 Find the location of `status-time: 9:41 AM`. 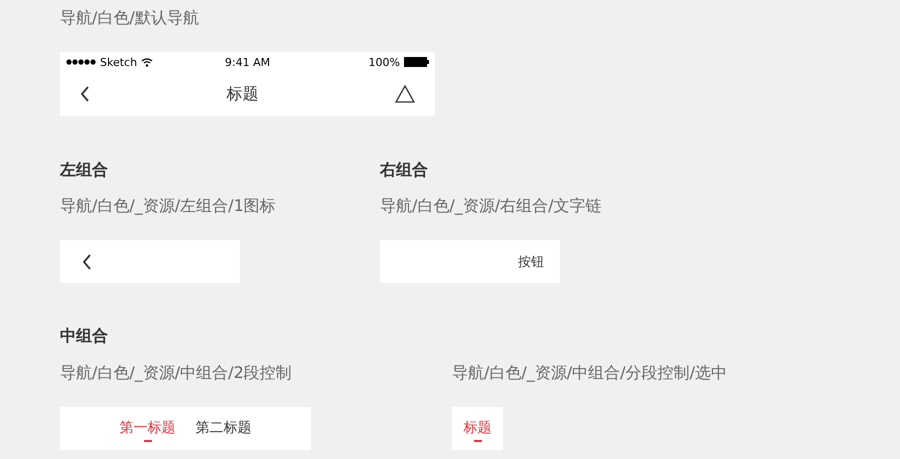

status-time: 9:41 AM is located at coordinates (247, 62).